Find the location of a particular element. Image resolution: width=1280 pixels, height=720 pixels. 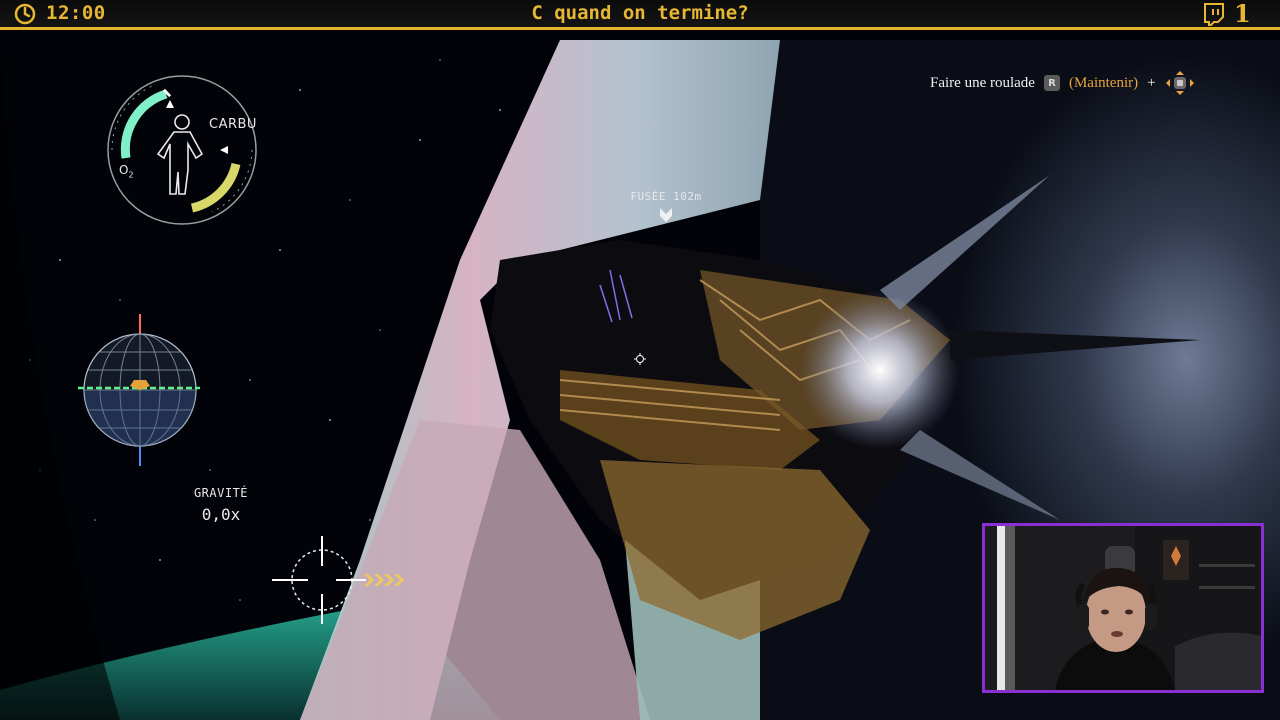

gravity-value: 0,0x is located at coordinates (221, 514).